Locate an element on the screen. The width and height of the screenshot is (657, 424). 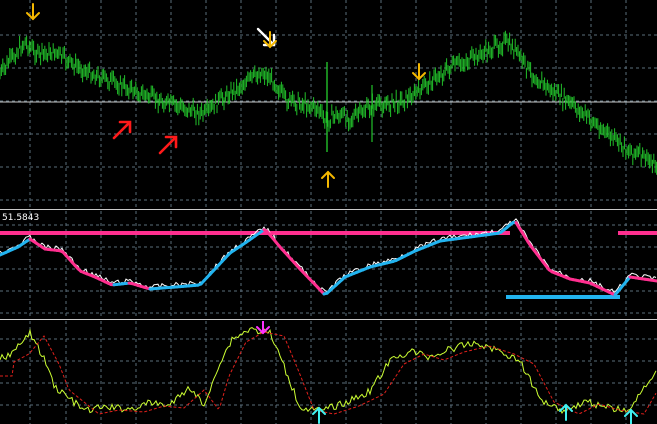
indicator-1-value-label: 51.5843 is located at coordinates (21, 218).